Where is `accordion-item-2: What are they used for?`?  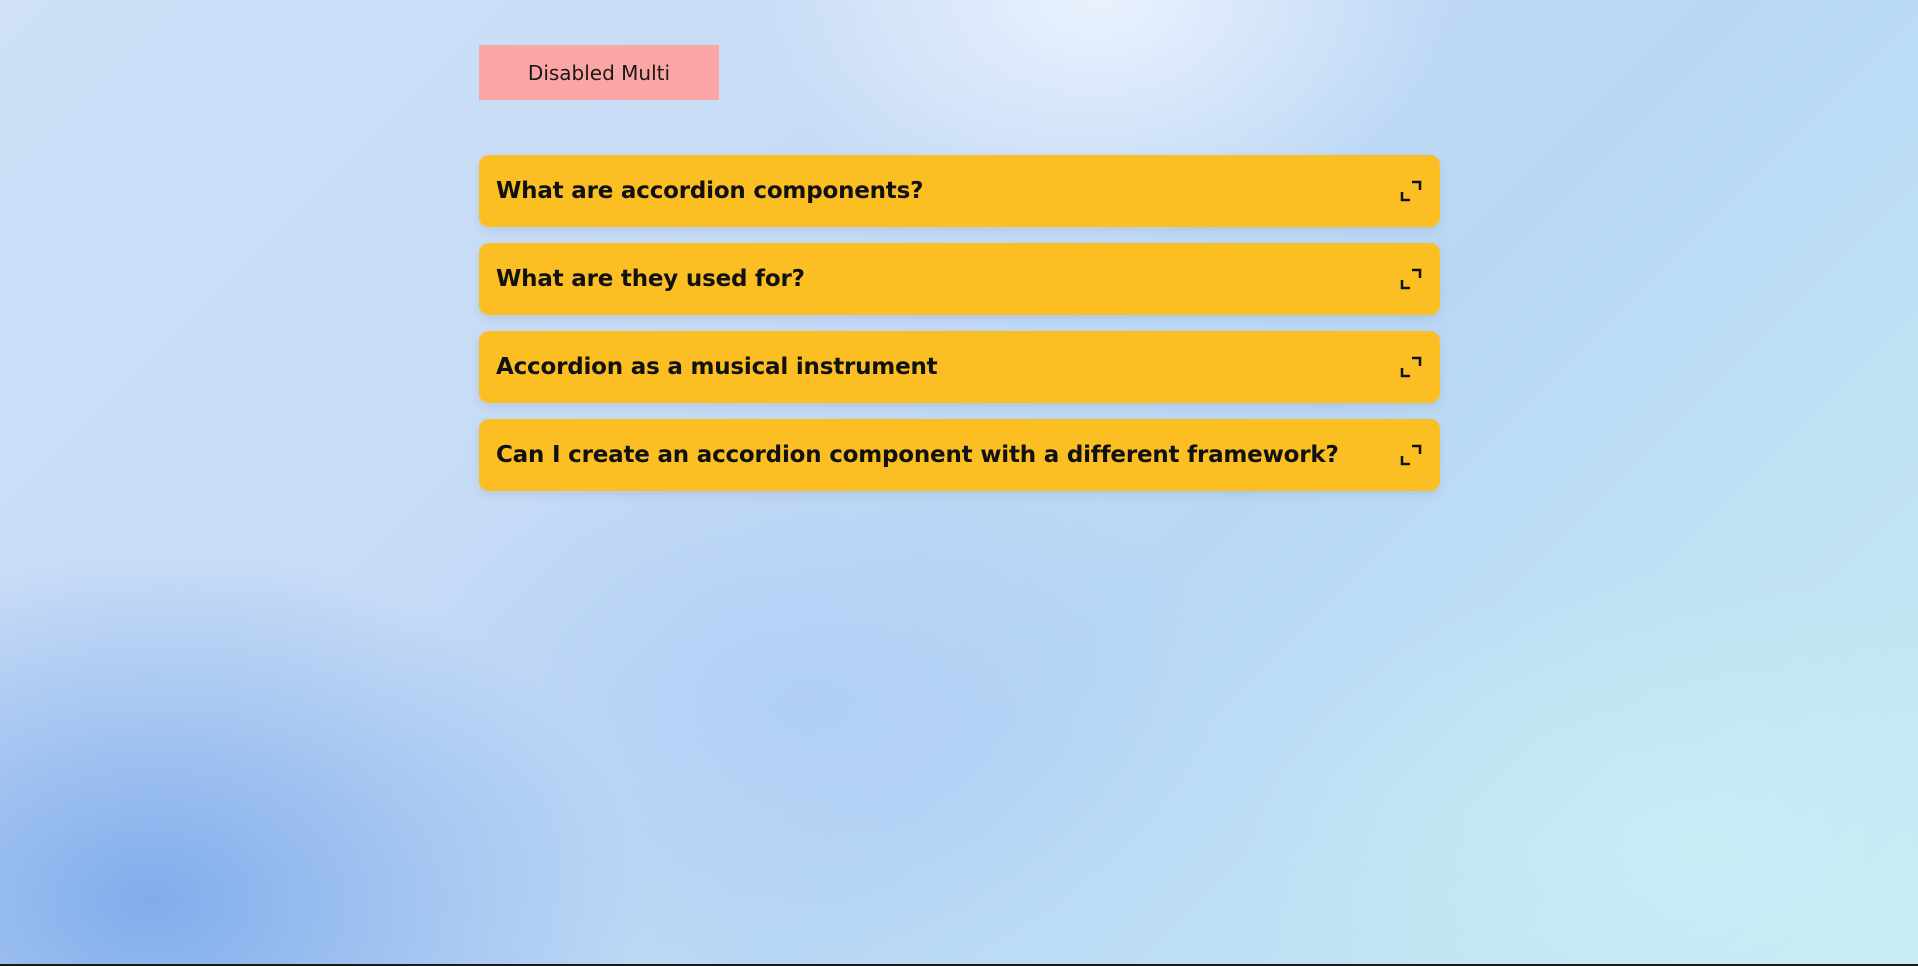
accordion-item-2: What are they used for? is located at coordinates (959, 279).